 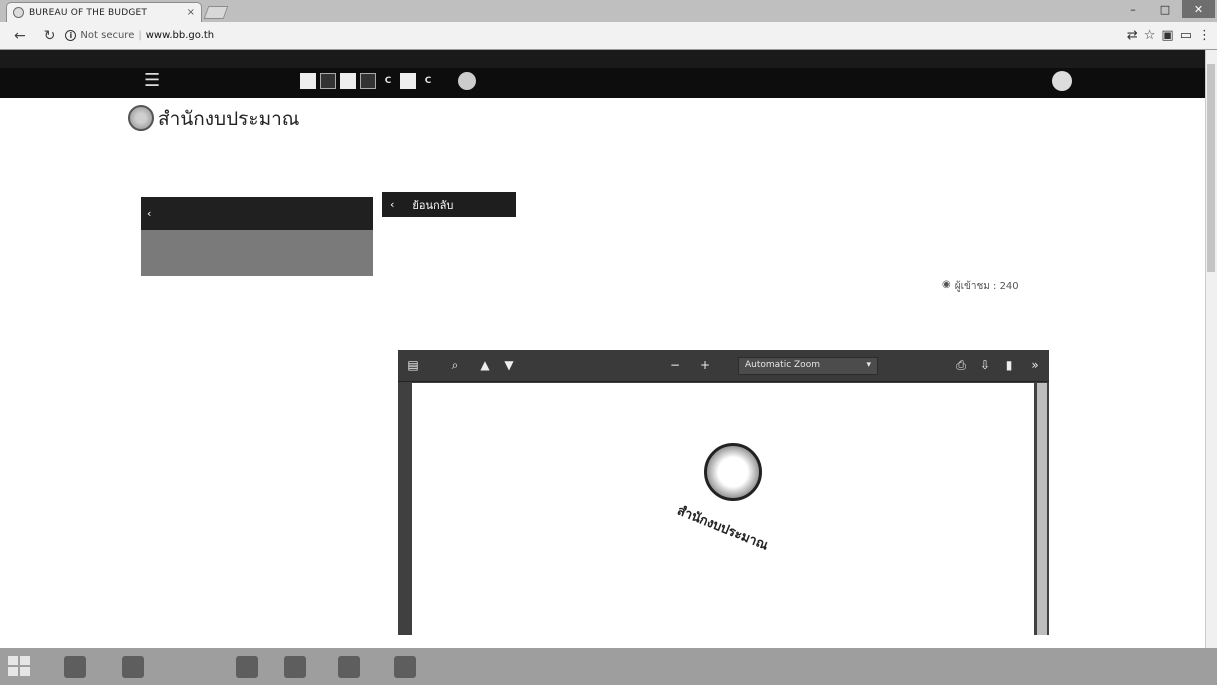 I want to click on taskbar-chrome-icon, so click(x=295, y=667).